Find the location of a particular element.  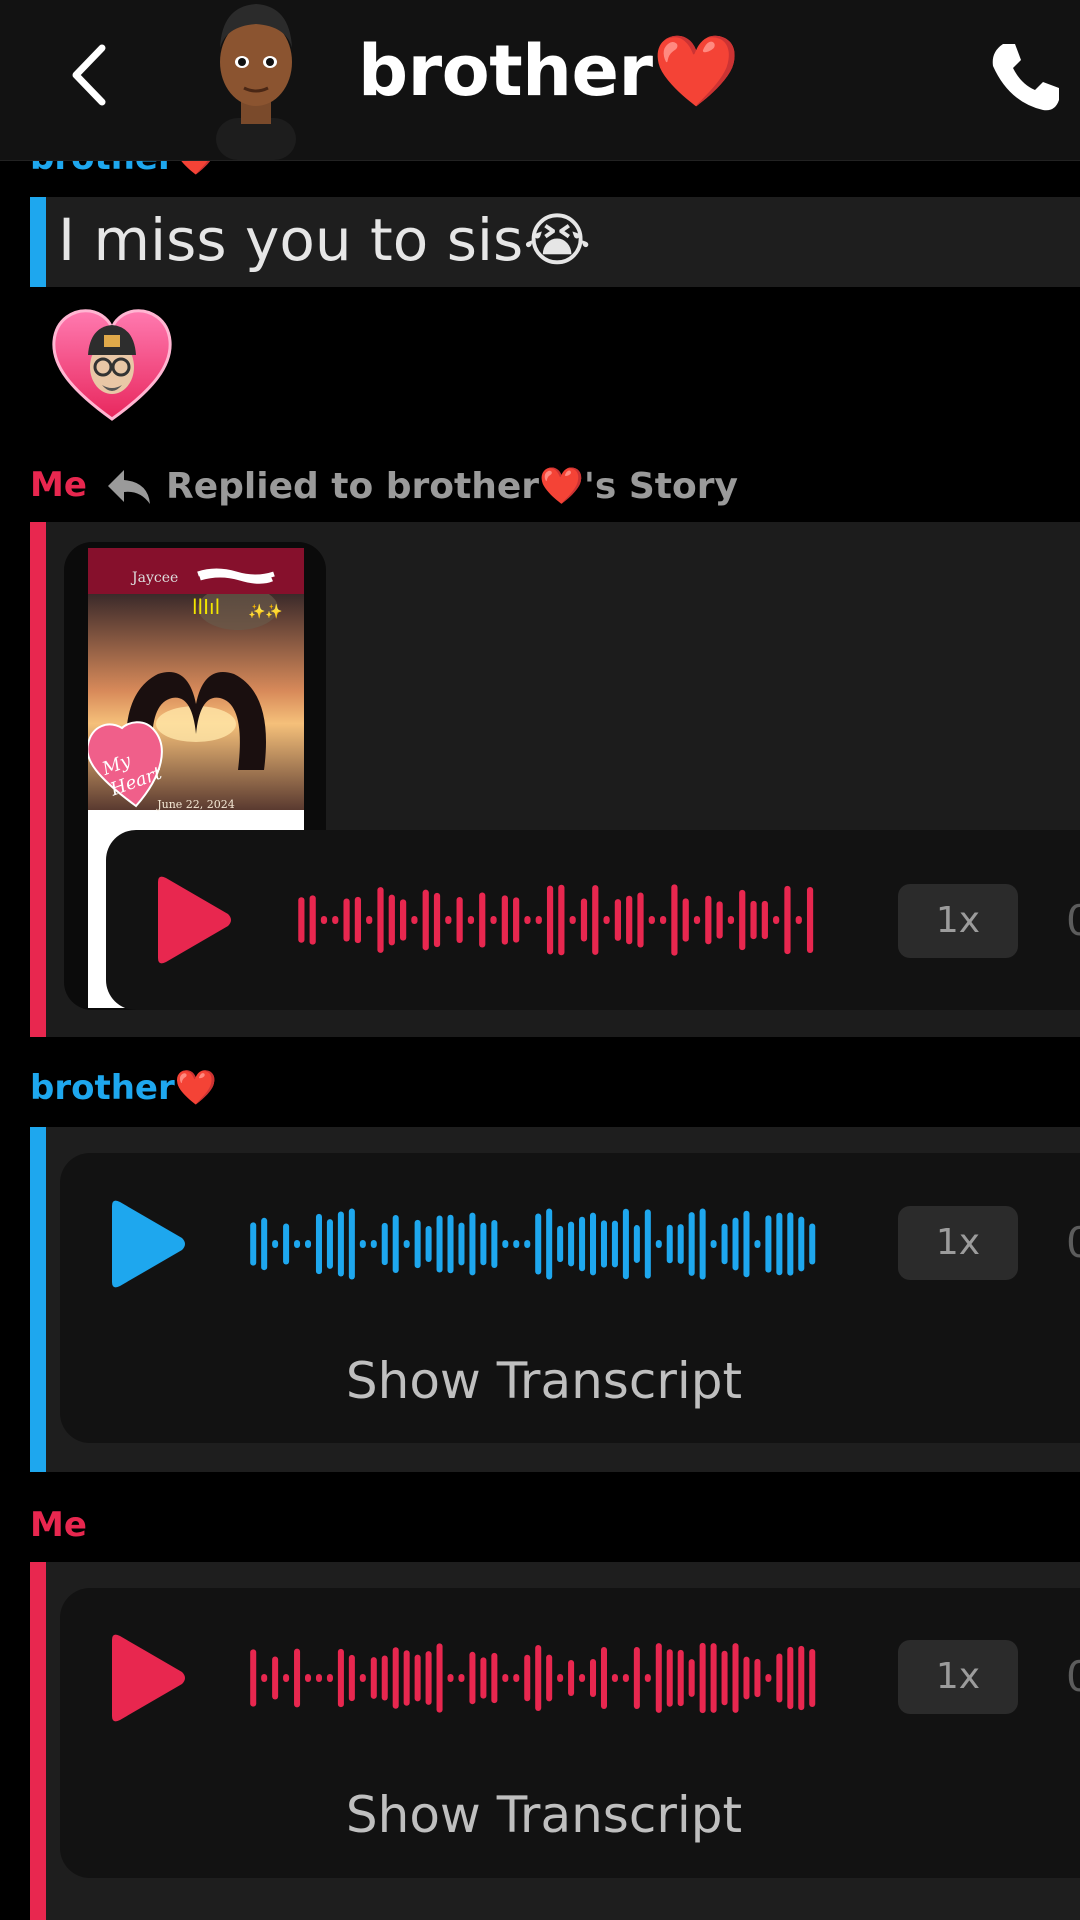

chat-title: brother❤️ is located at coordinates (549, 71).